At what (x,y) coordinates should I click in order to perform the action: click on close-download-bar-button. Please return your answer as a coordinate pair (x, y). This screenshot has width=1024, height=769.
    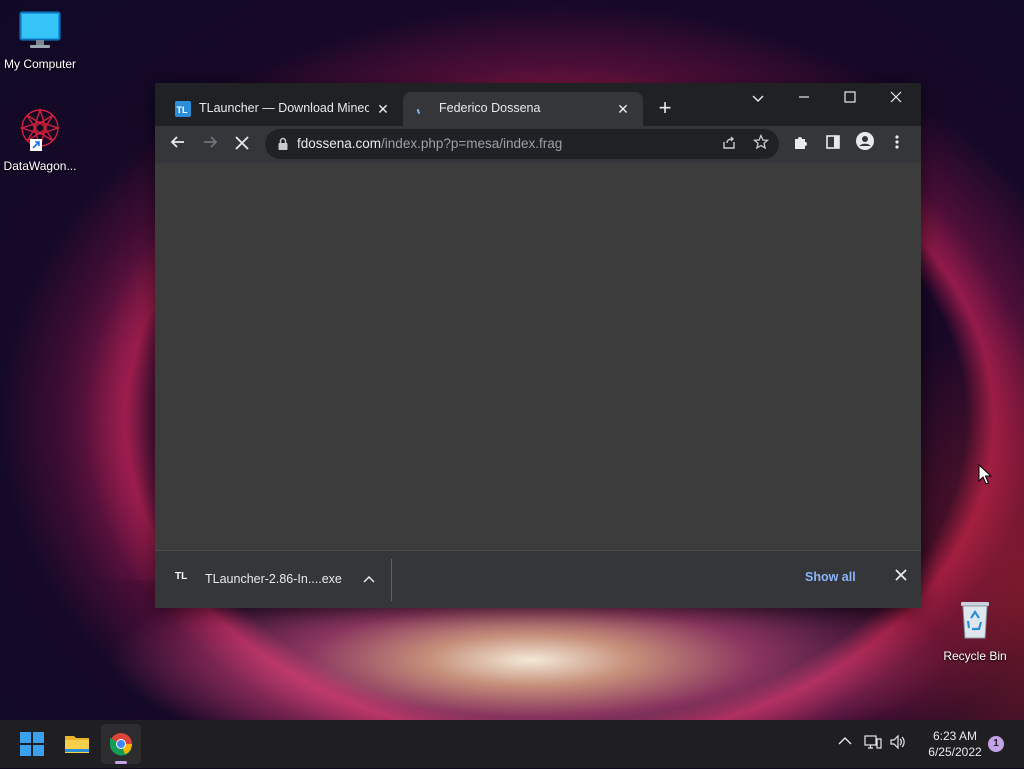
    Looking at the image, I should click on (901, 577).